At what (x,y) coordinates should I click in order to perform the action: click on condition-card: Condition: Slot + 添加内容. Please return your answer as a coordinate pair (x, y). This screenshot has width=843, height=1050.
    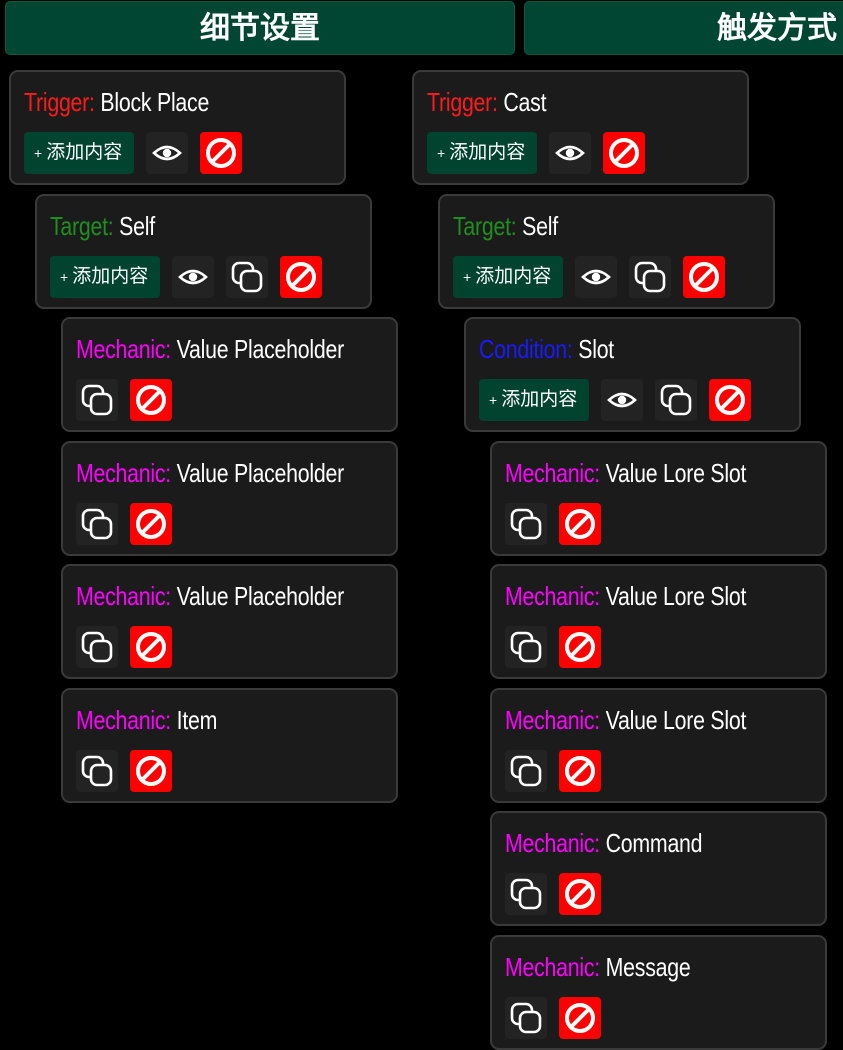
    Looking at the image, I should click on (632, 374).